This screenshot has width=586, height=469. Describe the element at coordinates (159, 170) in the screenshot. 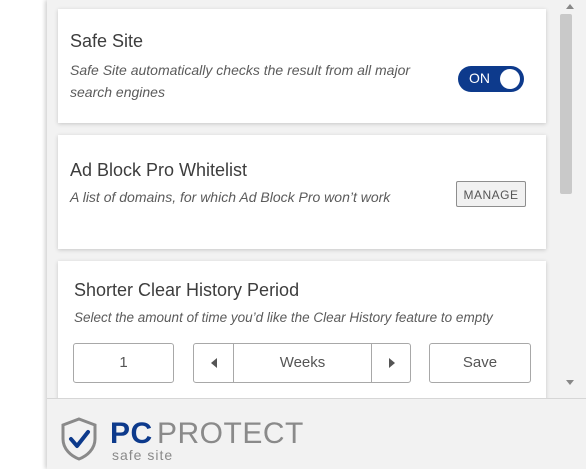

I see `whitelist-title: Ad Block Pro Whitelist` at that location.